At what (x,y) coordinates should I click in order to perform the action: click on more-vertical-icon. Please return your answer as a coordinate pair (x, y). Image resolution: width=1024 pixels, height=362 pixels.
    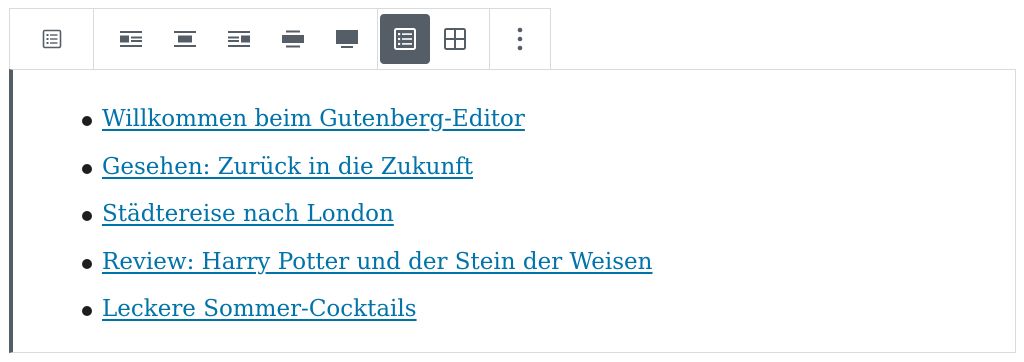
    Looking at the image, I should click on (520, 39).